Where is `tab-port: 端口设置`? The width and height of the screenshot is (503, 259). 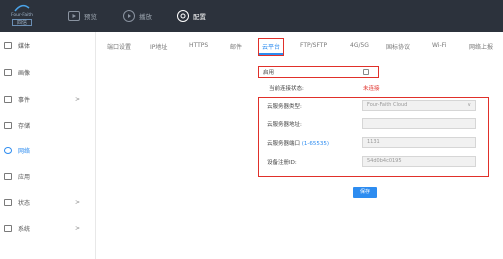 tab-port: 端口设置 is located at coordinates (119, 46).